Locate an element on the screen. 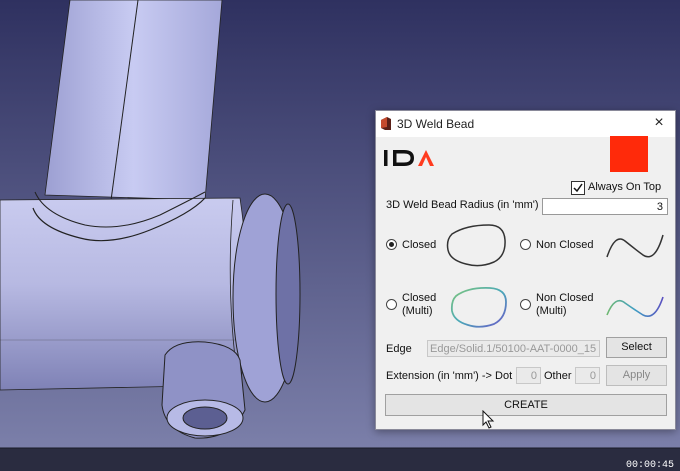 This screenshot has width=680, height=471. non-closed-label: Non Closed is located at coordinates (565, 245).